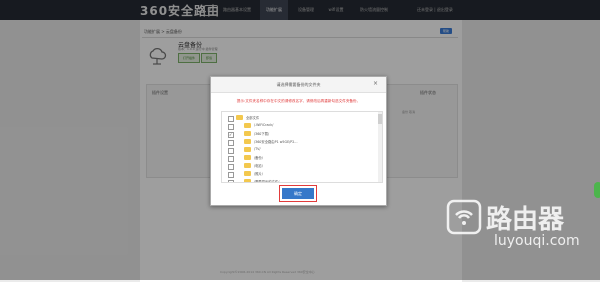 This screenshot has height=282, width=600. I want to click on watermark-text: 路由器, so click(525, 220).